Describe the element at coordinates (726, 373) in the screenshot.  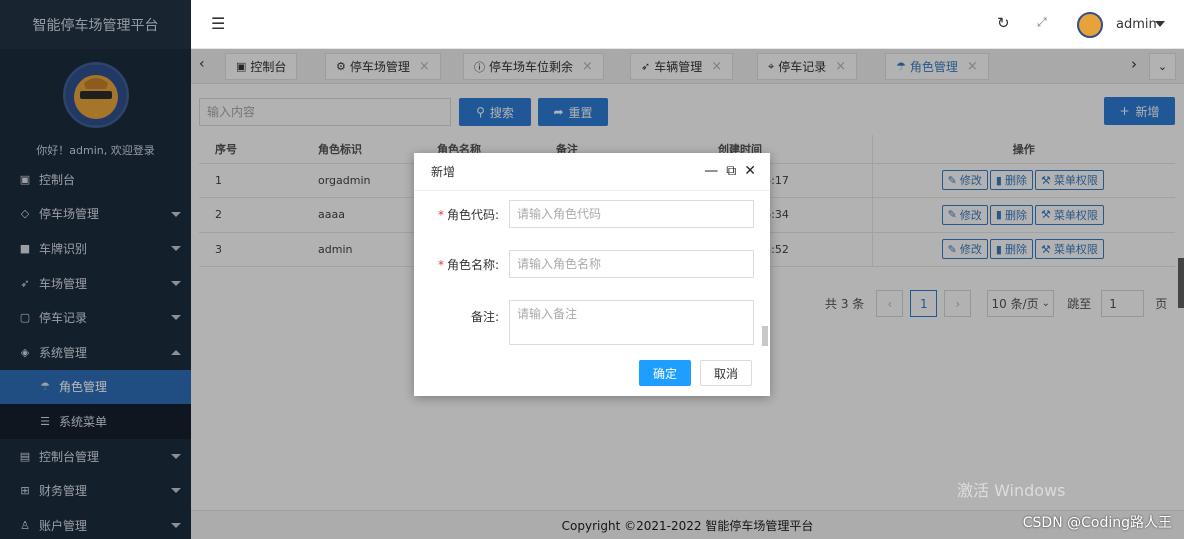
I see `cancel-button: 取消` at that location.